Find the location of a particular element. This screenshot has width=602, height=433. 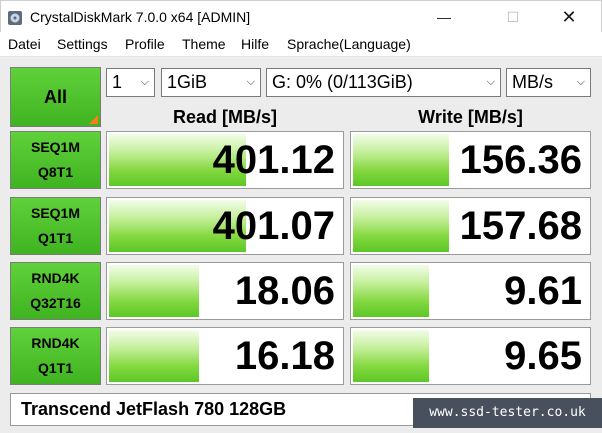

menu-theme: Theme is located at coordinates (204, 44).